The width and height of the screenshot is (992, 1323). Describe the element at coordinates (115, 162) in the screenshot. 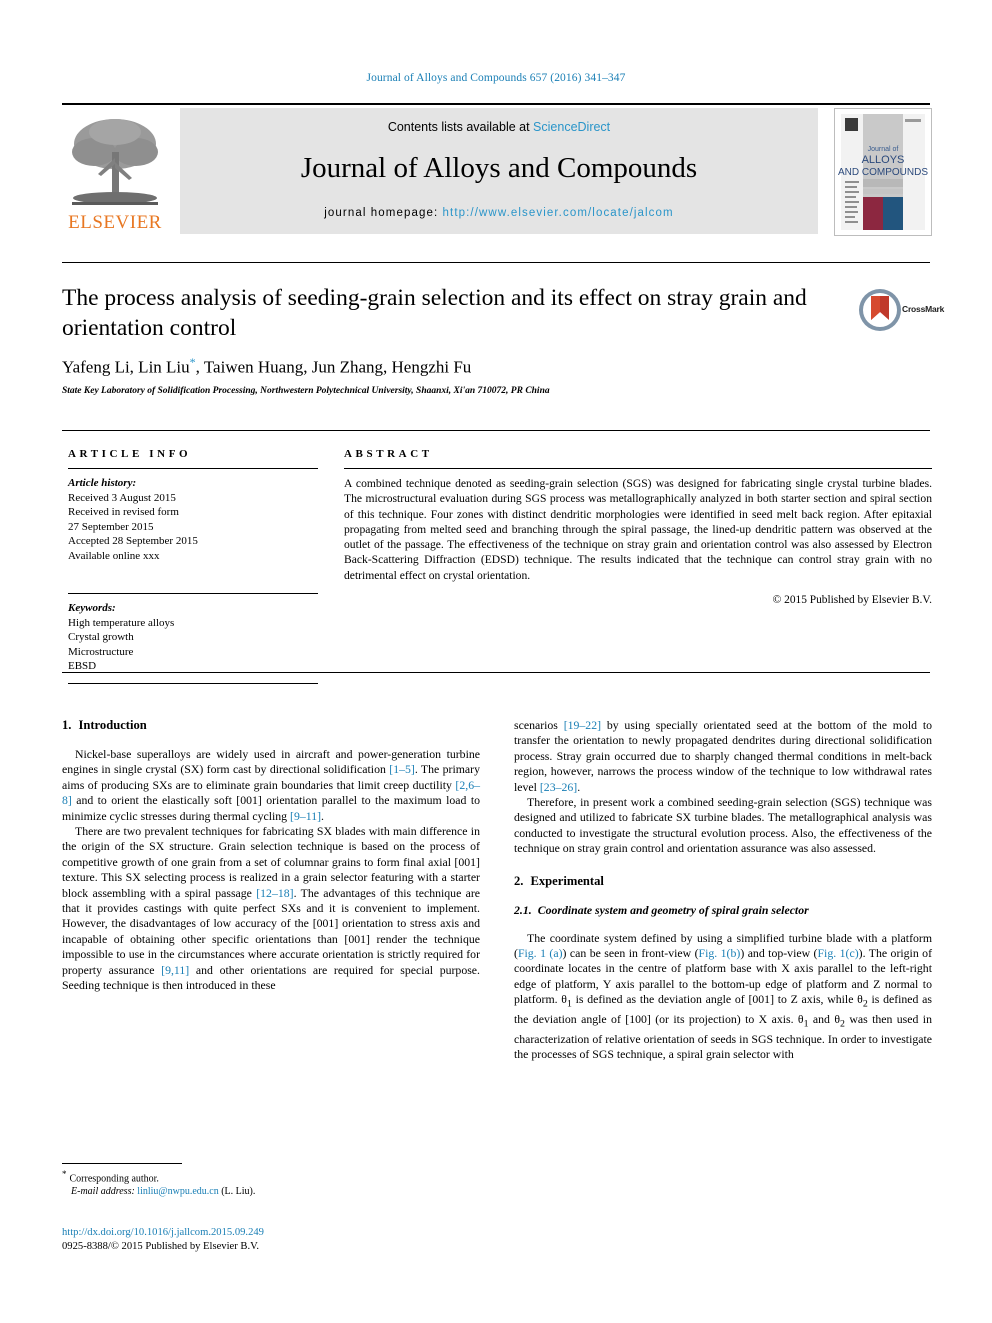

I see `elsevier-tree-icon` at that location.